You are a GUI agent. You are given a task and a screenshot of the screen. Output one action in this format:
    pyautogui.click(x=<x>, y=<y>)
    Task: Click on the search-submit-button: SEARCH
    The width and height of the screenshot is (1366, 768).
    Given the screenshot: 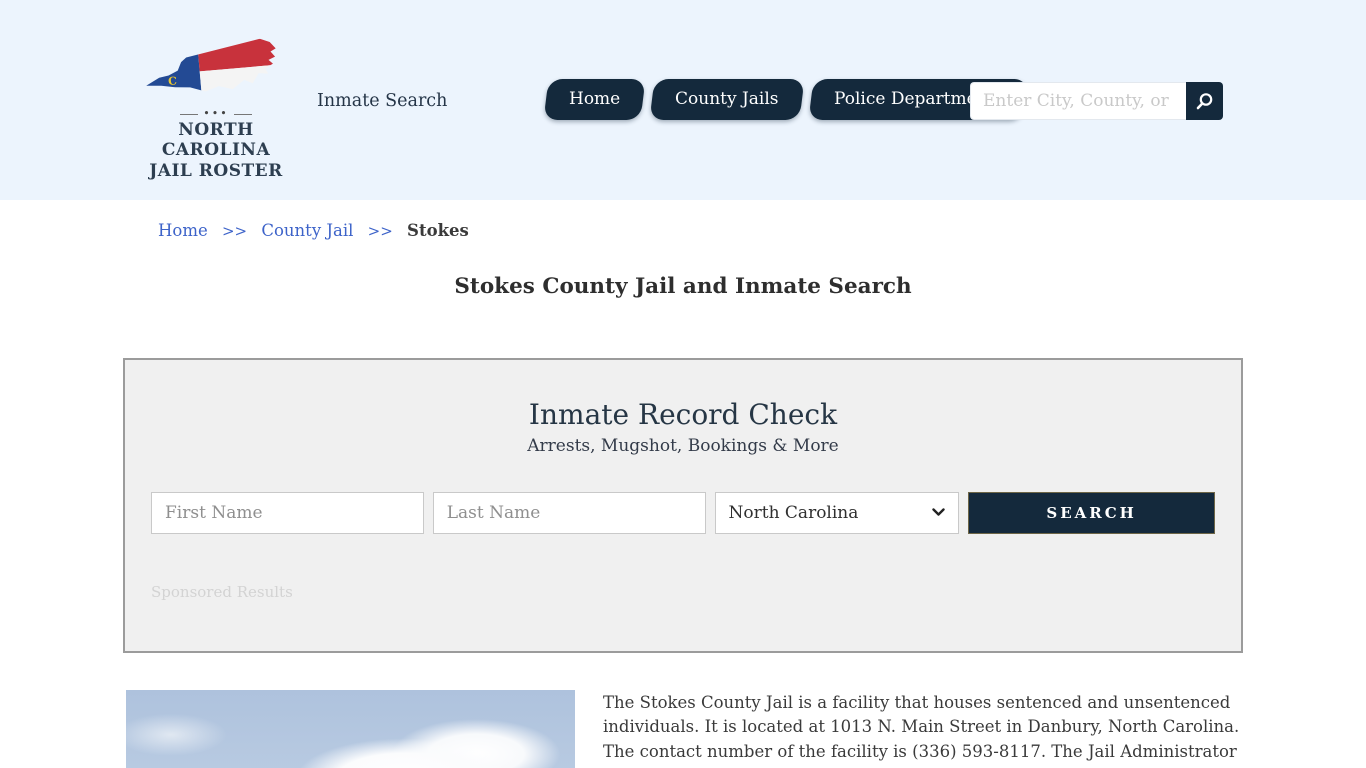 What is the action you would take?
    pyautogui.click(x=1091, y=513)
    